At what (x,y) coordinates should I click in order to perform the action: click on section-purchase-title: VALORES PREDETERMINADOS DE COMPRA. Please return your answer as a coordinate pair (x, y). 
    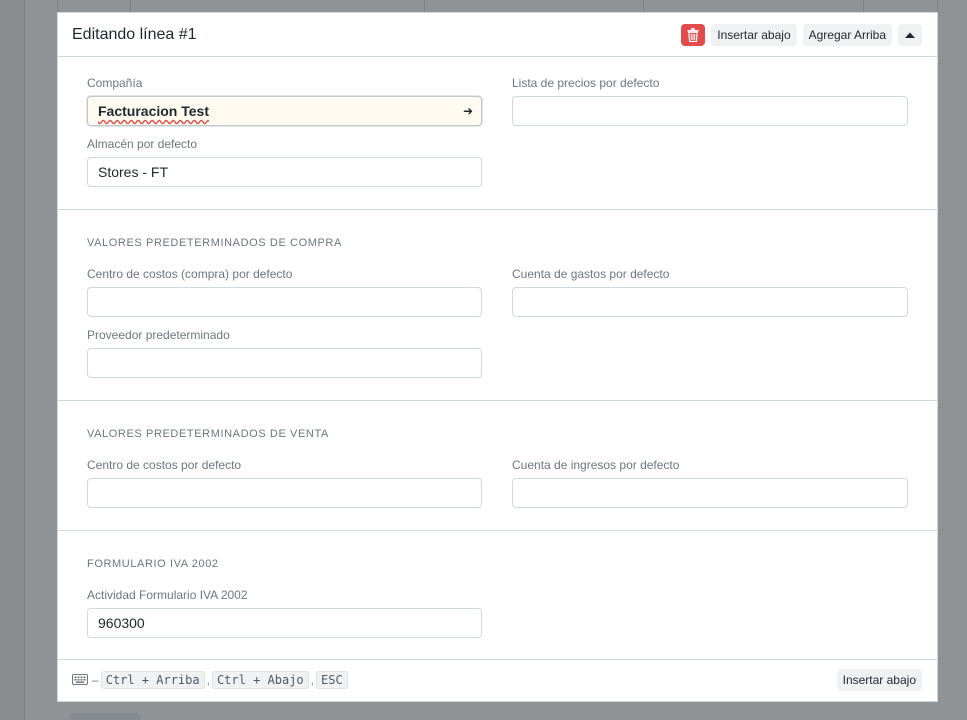
    Looking at the image, I should click on (214, 243).